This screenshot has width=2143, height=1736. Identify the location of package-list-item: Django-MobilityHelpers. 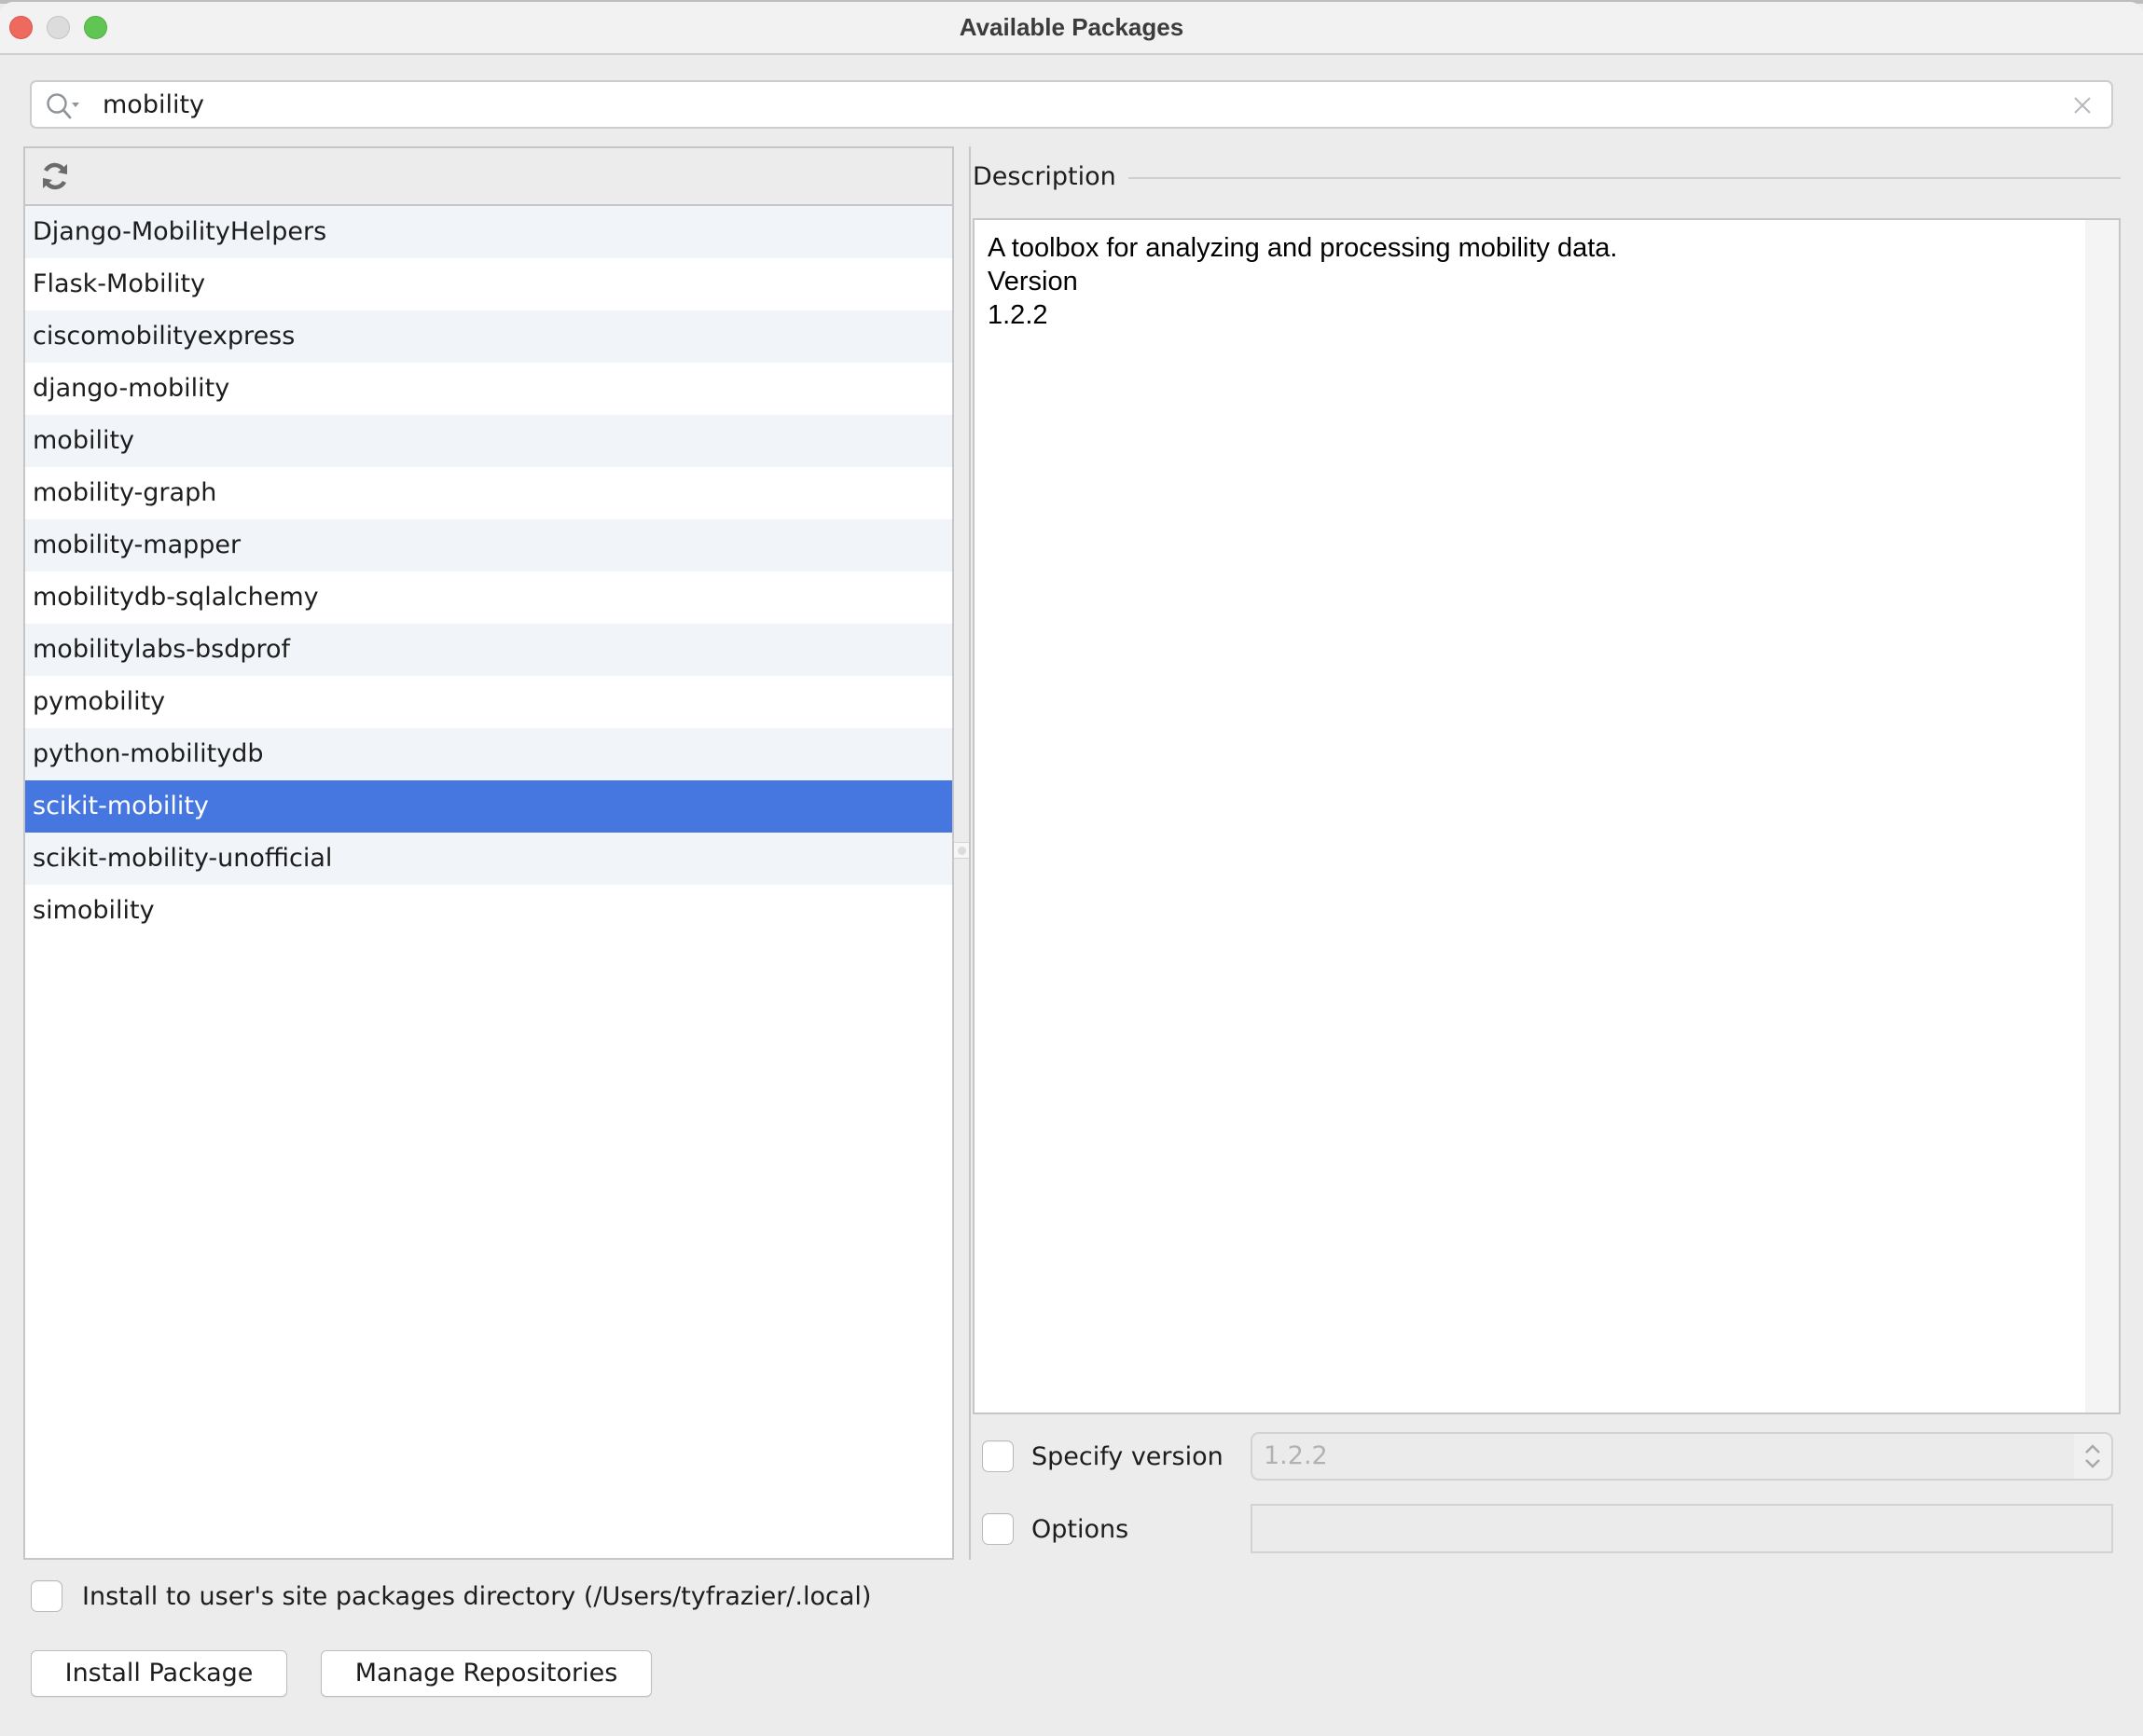
(488, 232).